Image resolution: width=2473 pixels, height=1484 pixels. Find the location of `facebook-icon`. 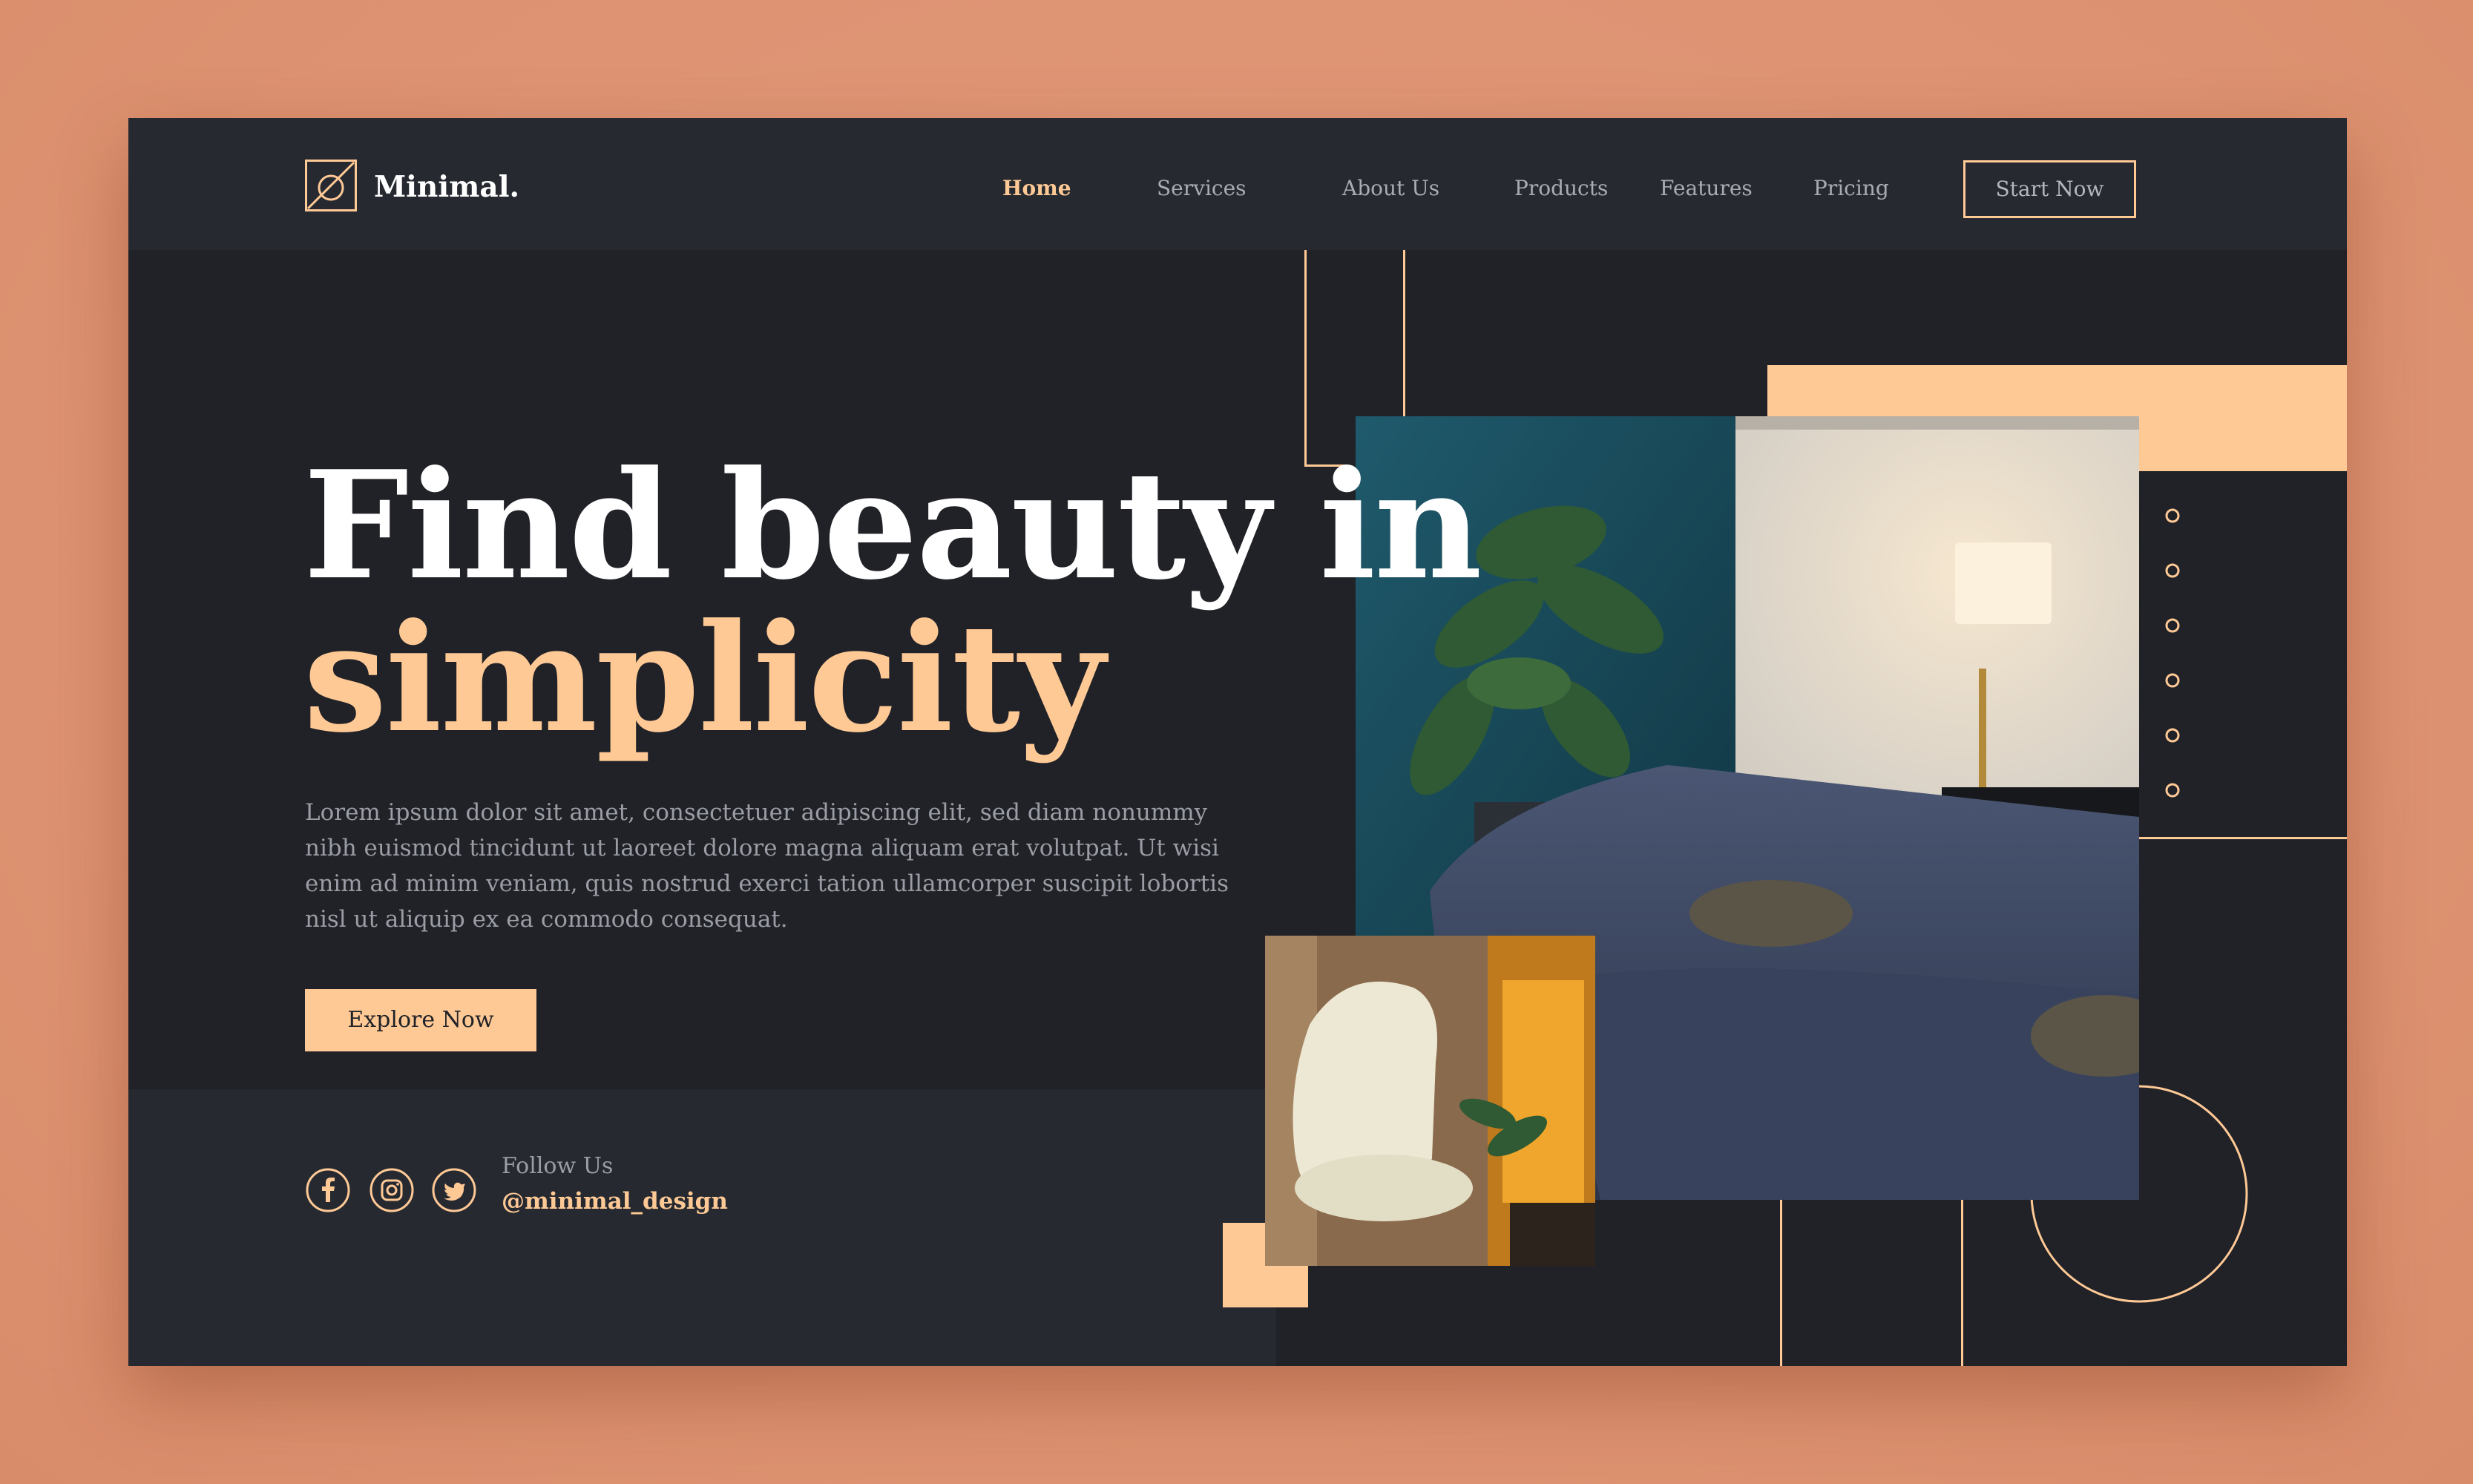

facebook-icon is located at coordinates (328, 1190).